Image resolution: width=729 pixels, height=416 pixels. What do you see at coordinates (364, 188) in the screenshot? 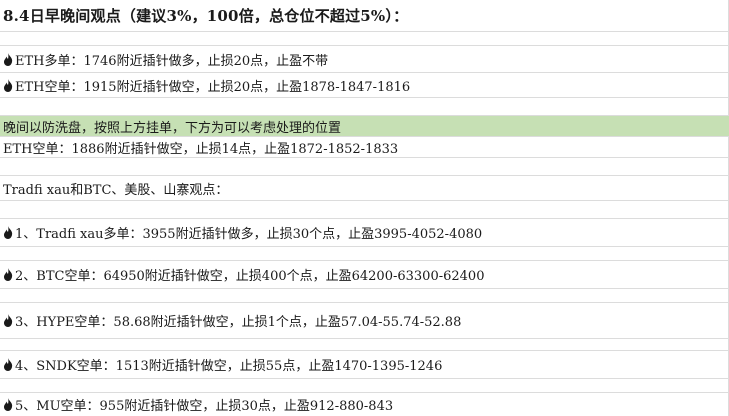
I see `section-row: Tradfi xau和BTC、美股、山寨观点：` at bounding box center [364, 188].